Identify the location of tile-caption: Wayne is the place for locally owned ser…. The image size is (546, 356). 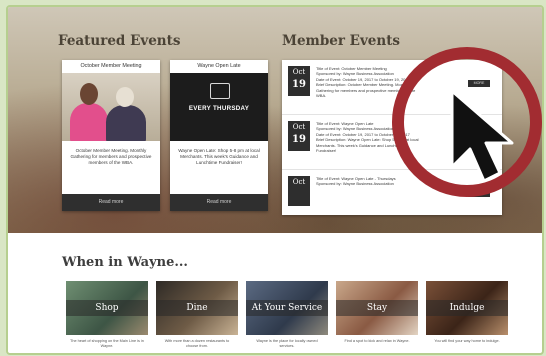
(287, 343).